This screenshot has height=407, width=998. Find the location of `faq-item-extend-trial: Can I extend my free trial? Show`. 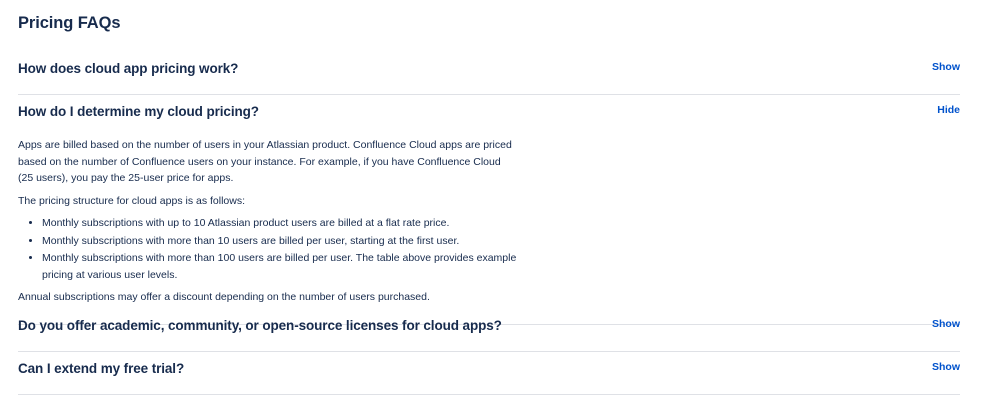

faq-item-extend-trial: Can I extend my free trial? Show is located at coordinates (489, 373).